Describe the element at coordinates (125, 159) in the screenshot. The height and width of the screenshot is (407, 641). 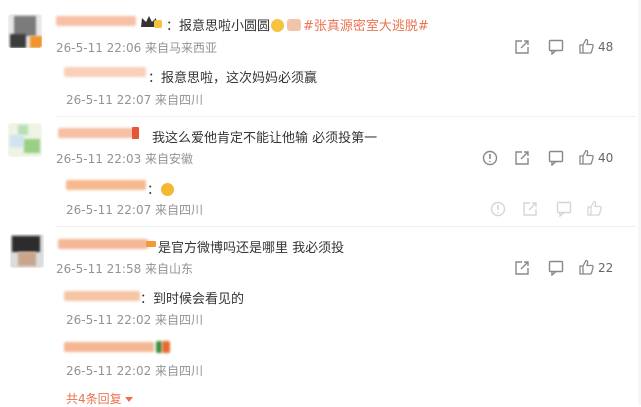
I see `comment-time: 26-5-11 22:03 来自安徽` at that location.